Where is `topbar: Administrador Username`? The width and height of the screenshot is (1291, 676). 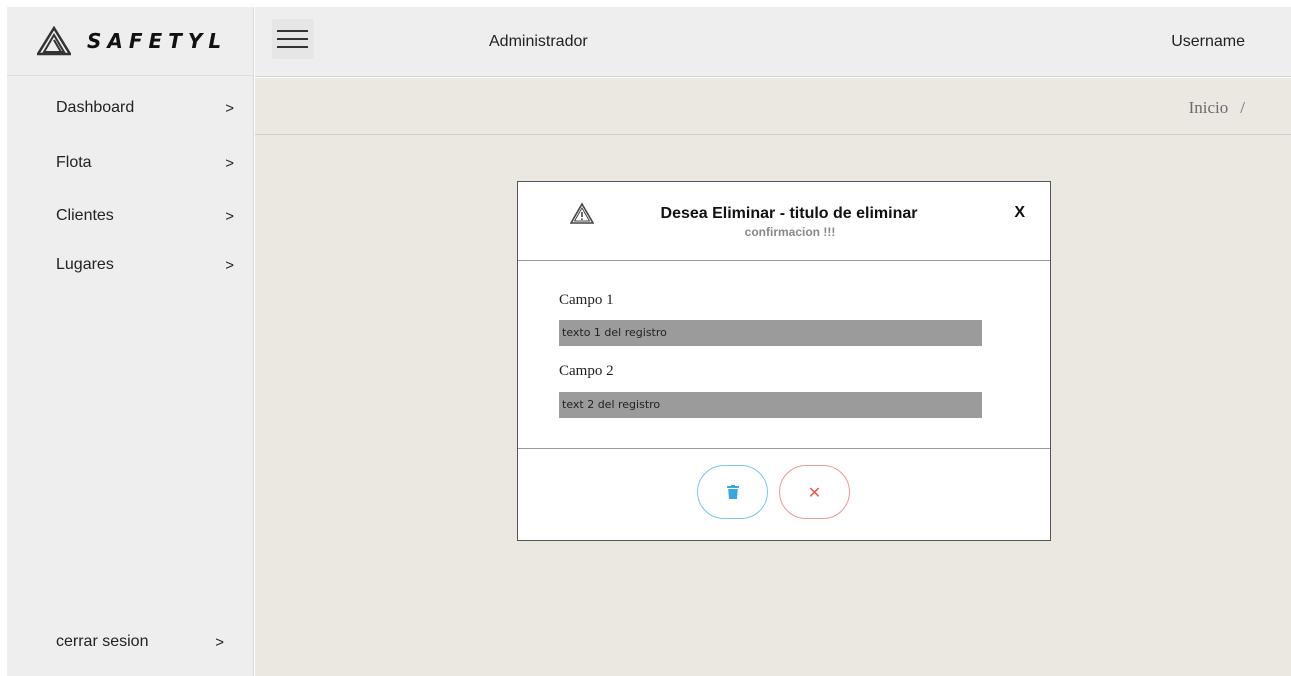 topbar: Administrador Username is located at coordinates (773, 42).